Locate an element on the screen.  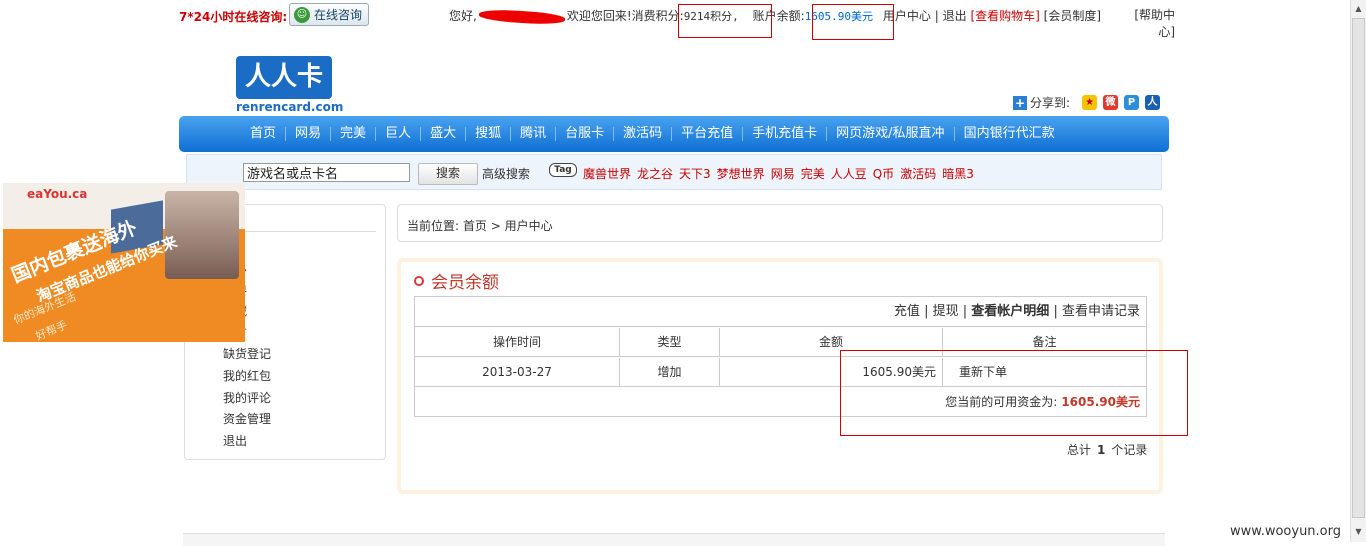
scroll-down-icon: ▼ is located at coordinates (1358, 531).